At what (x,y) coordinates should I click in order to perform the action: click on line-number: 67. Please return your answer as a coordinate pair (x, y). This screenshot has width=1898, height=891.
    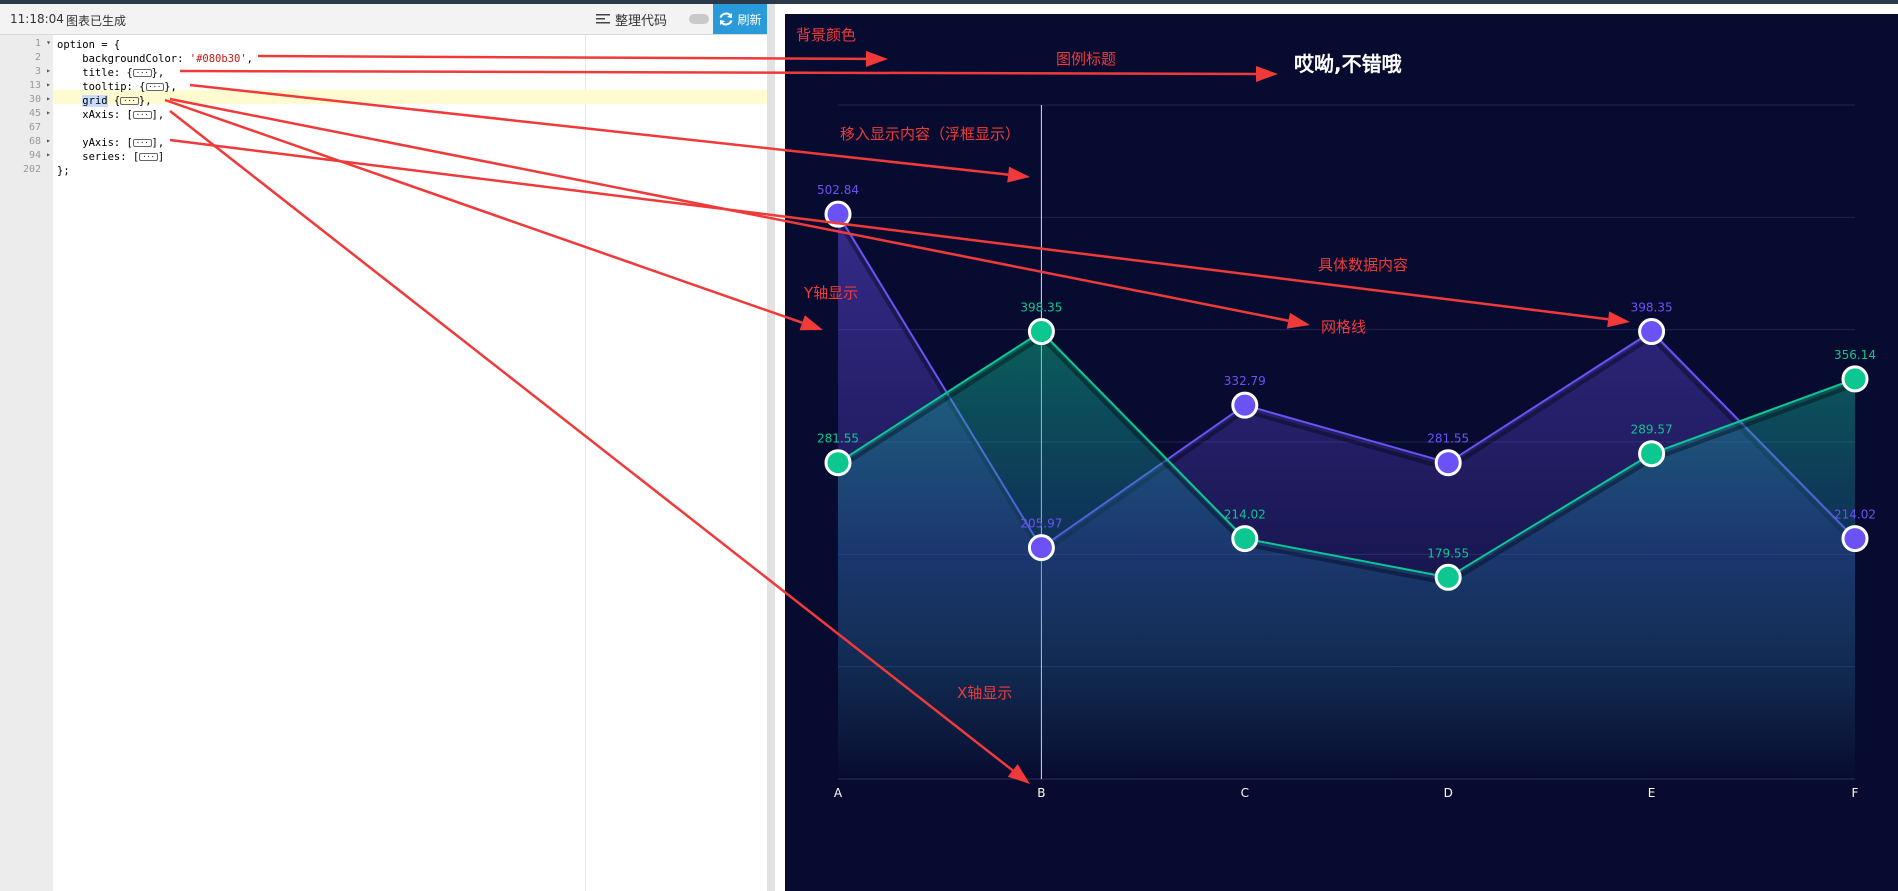
    Looking at the image, I should click on (34, 127).